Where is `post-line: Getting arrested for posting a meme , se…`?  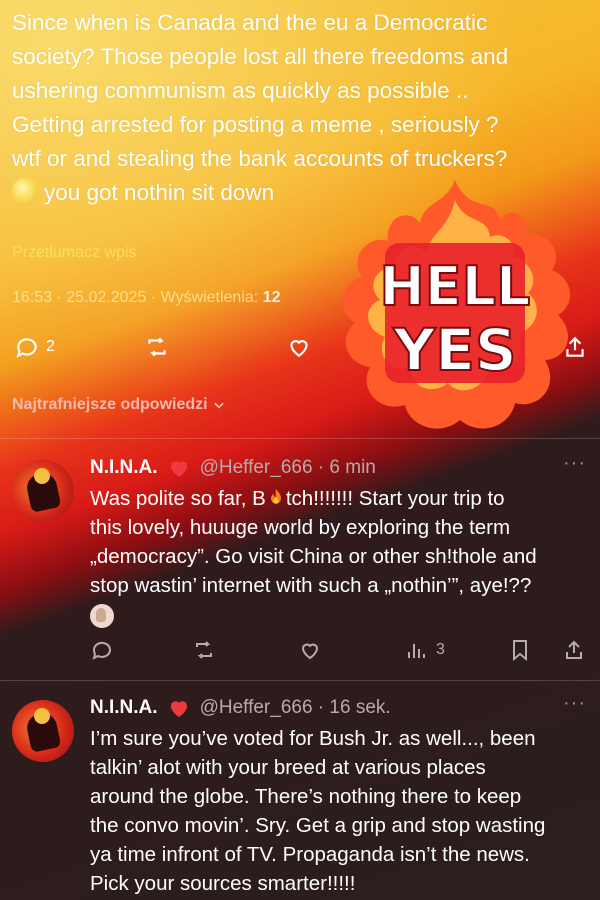
post-line: Getting arrested for posting a meme , se… is located at coordinates (255, 124).